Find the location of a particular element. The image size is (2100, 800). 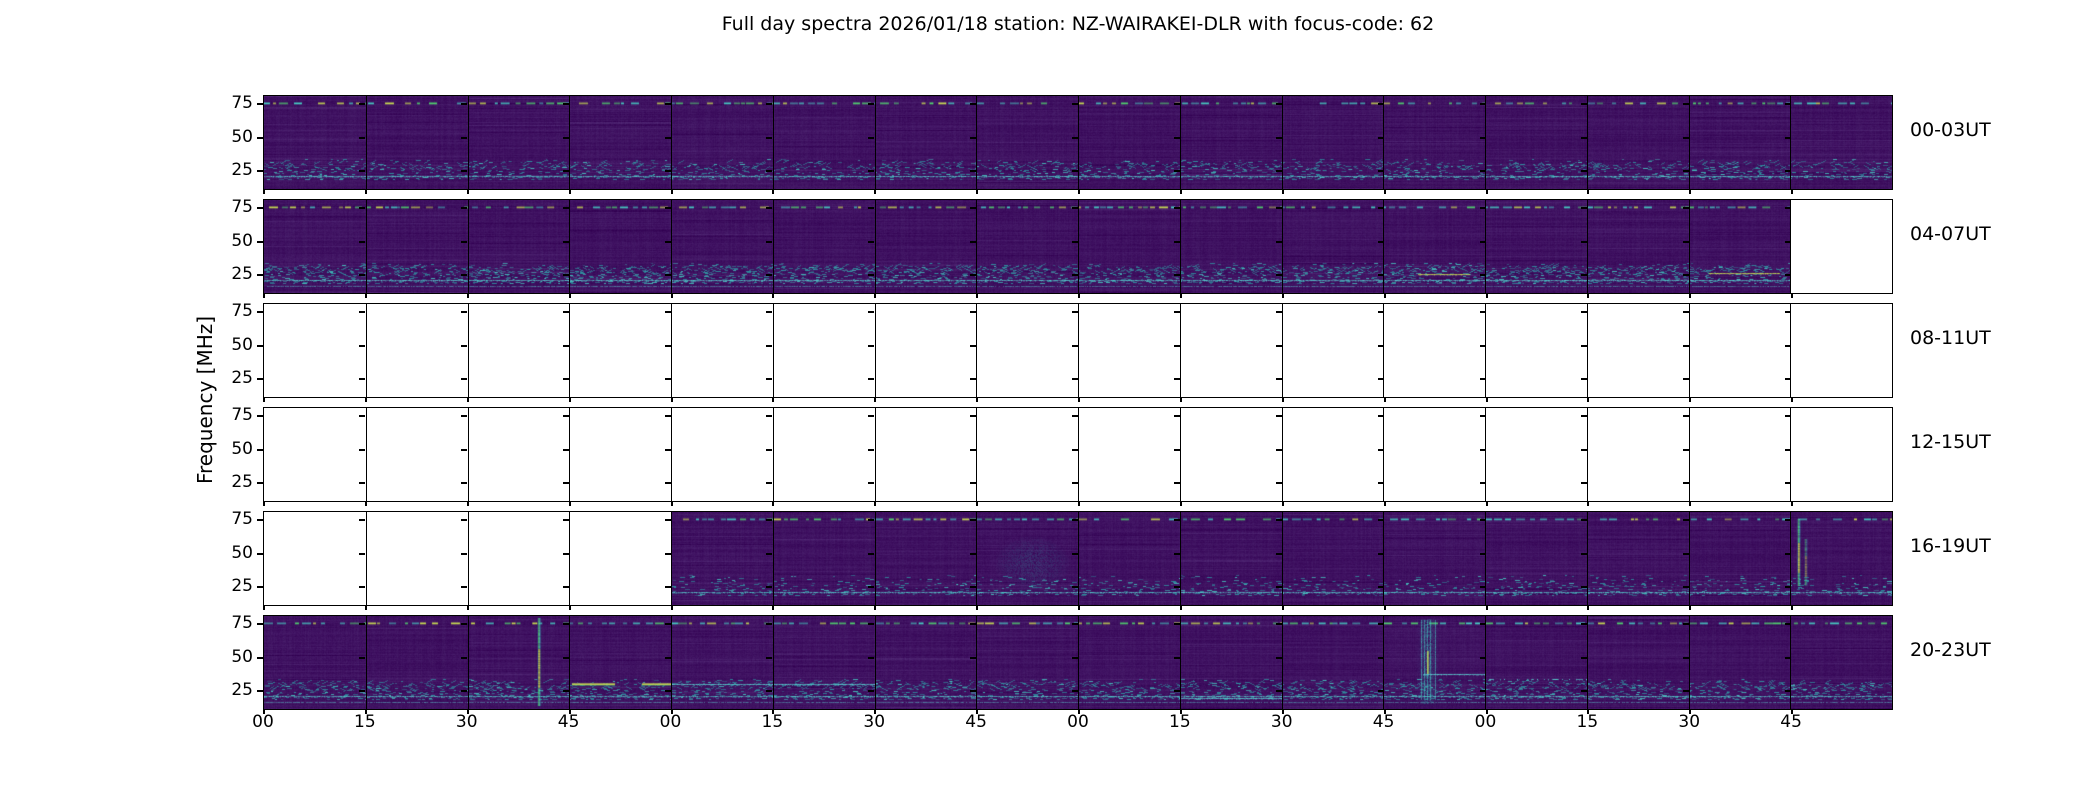

row-time-label: 08-11UT is located at coordinates (1950, 338).